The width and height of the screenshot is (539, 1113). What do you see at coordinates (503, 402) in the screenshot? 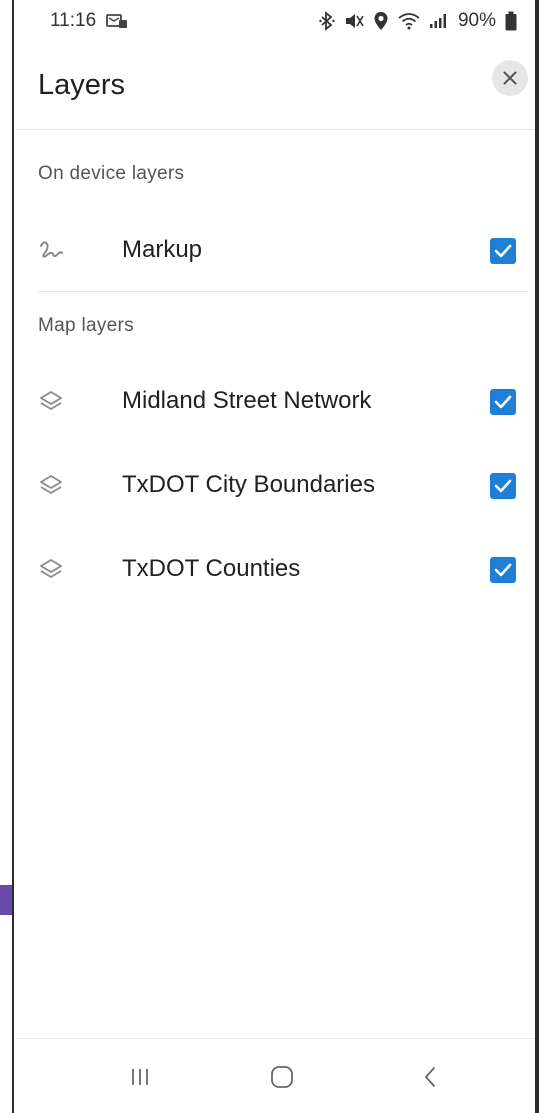
I see `layer-checkbox-midland-street-network` at bounding box center [503, 402].